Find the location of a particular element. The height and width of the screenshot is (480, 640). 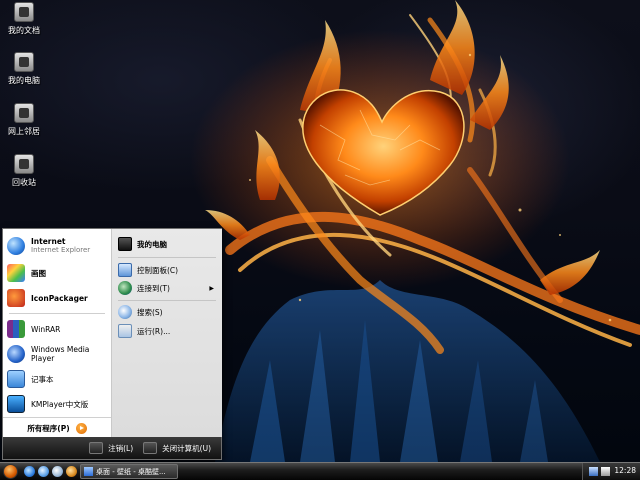

menu-item-winrar: WinRAR is located at coordinates (57, 329).